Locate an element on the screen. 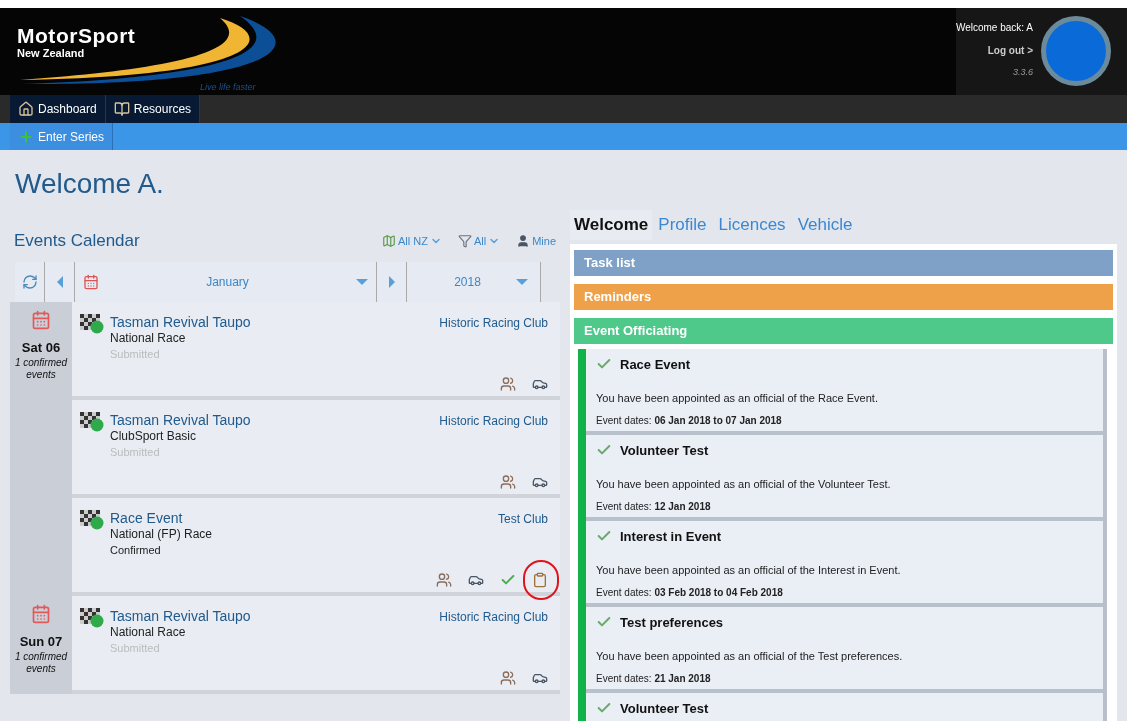 The height and width of the screenshot is (721, 1127). day-date: Sun 07 is located at coordinates (41, 641).